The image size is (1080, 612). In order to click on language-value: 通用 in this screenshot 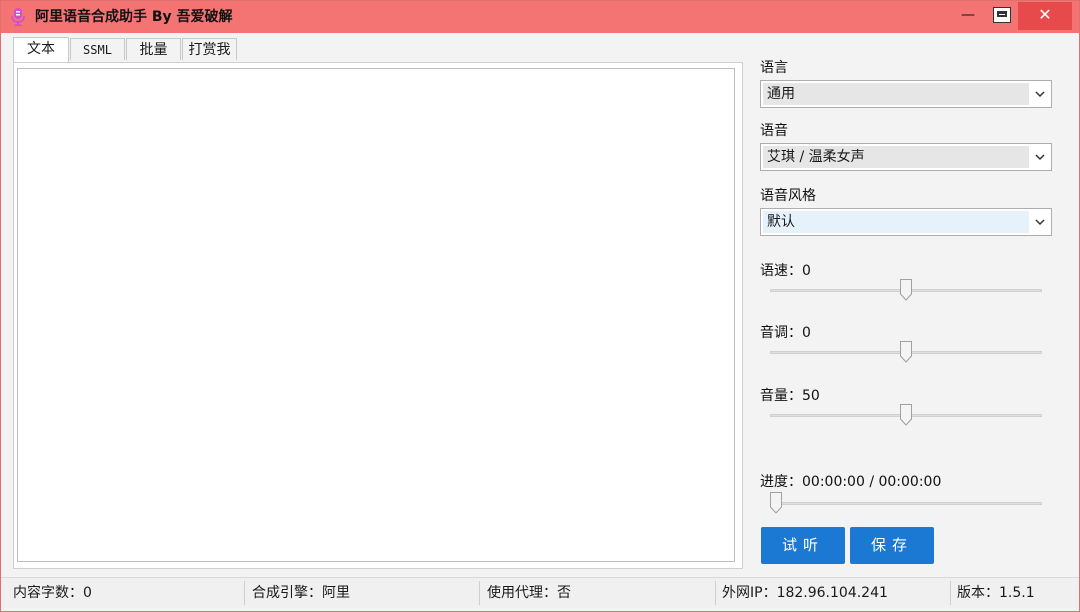, I will do `click(896, 94)`.